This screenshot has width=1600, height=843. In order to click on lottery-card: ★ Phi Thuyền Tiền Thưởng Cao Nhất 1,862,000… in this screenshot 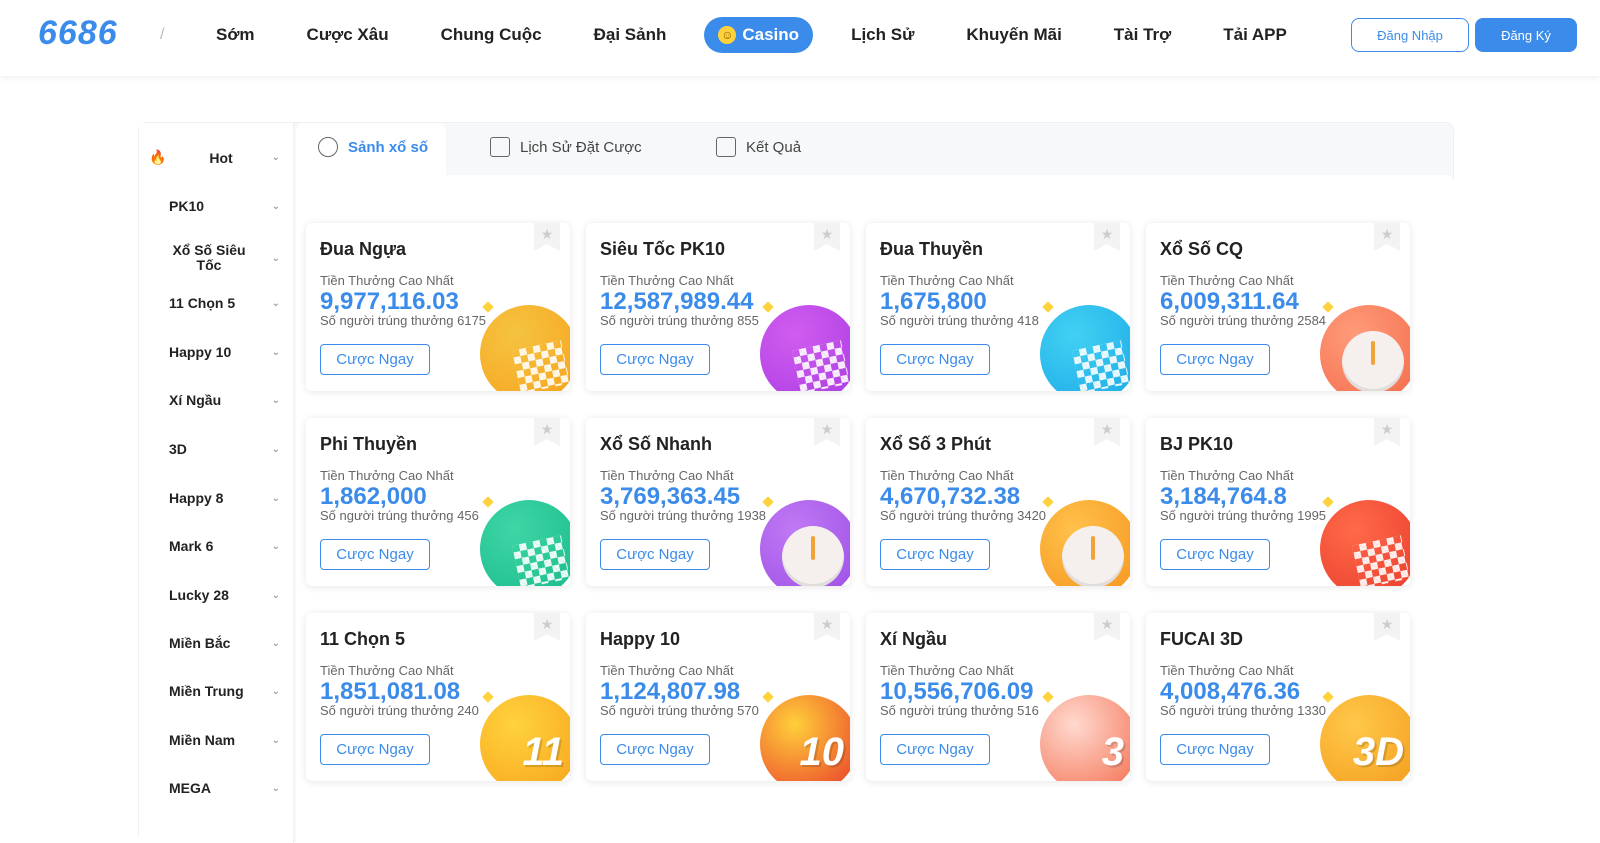, I will do `click(438, 502)`.